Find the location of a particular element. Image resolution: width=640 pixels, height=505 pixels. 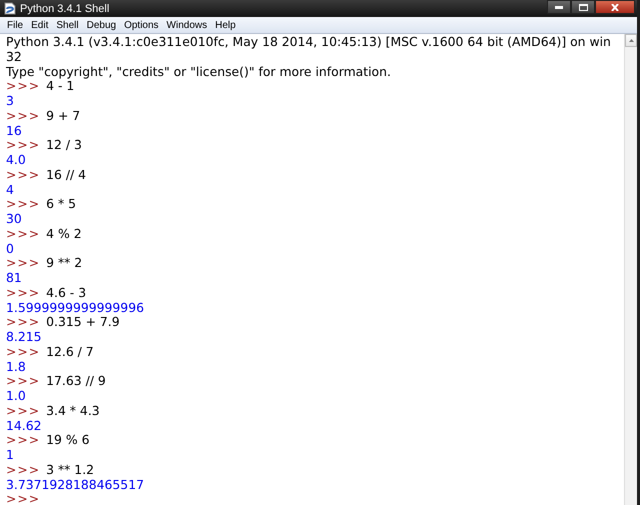

banner-text: 32 is located at coordinates (14, 57).